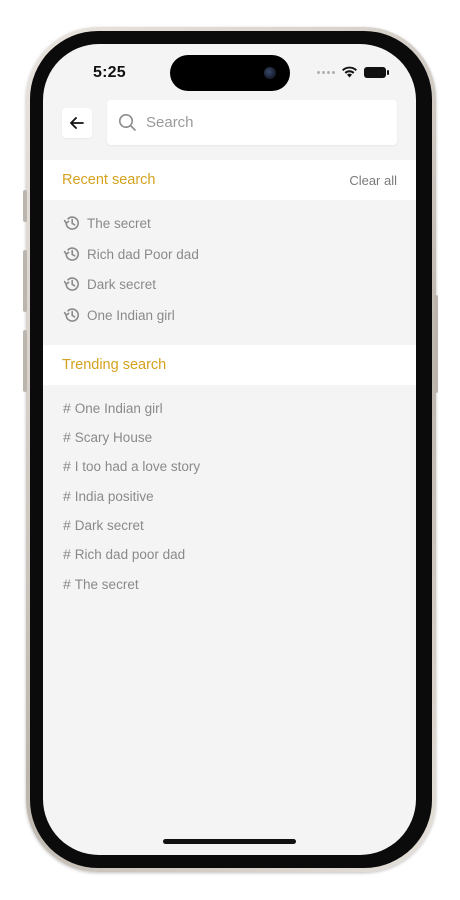 This screenshot has height=900, width=460. Describe the element at coordinates (229, 841) in the screenshot. I see `home-indicator` at that location.